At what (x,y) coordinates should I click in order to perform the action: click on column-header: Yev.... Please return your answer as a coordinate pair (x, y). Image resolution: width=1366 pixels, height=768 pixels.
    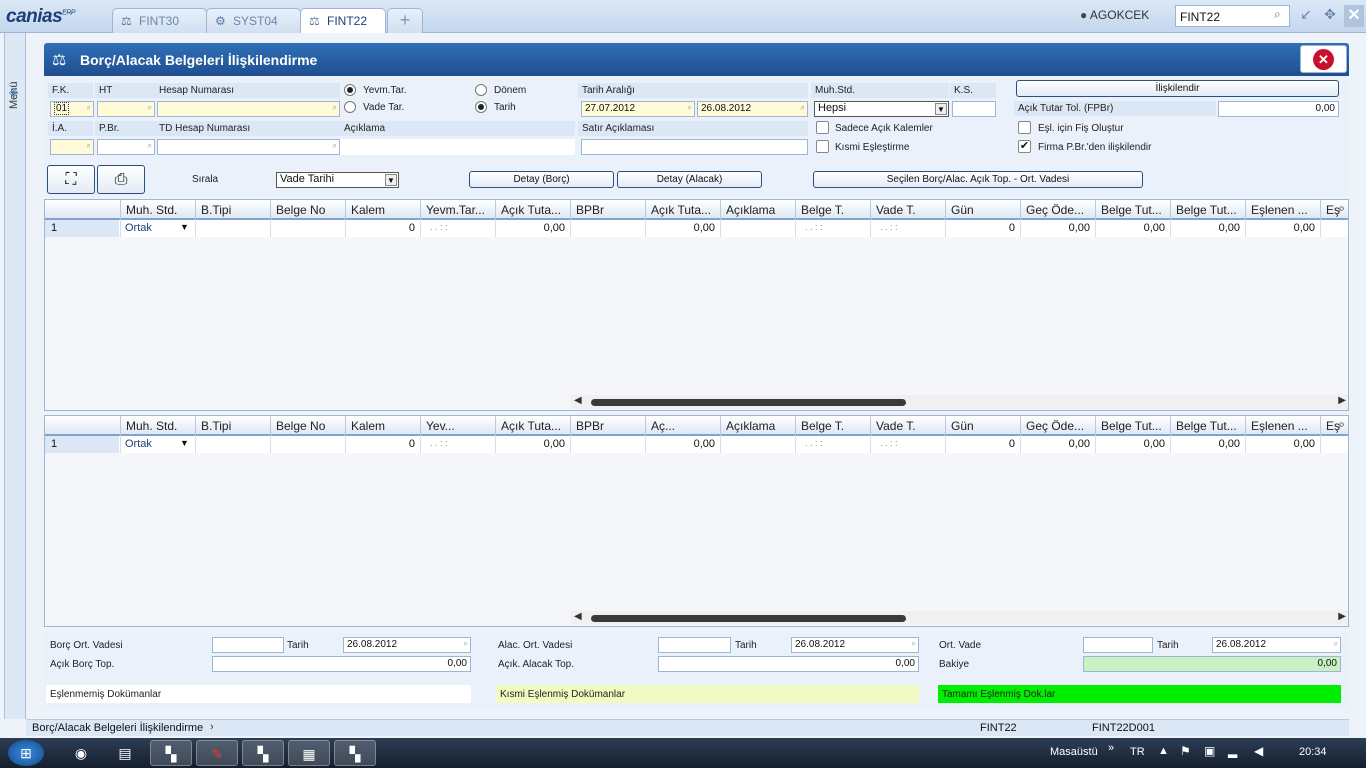
    Looking at the image, I should click on (459, 426).